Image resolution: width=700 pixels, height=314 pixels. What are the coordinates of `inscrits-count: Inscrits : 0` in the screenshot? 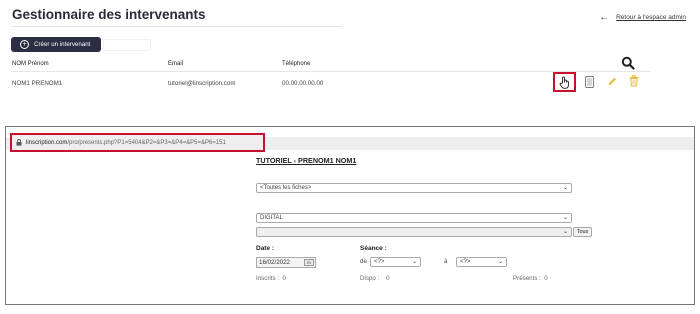 It's located at (271, 278).